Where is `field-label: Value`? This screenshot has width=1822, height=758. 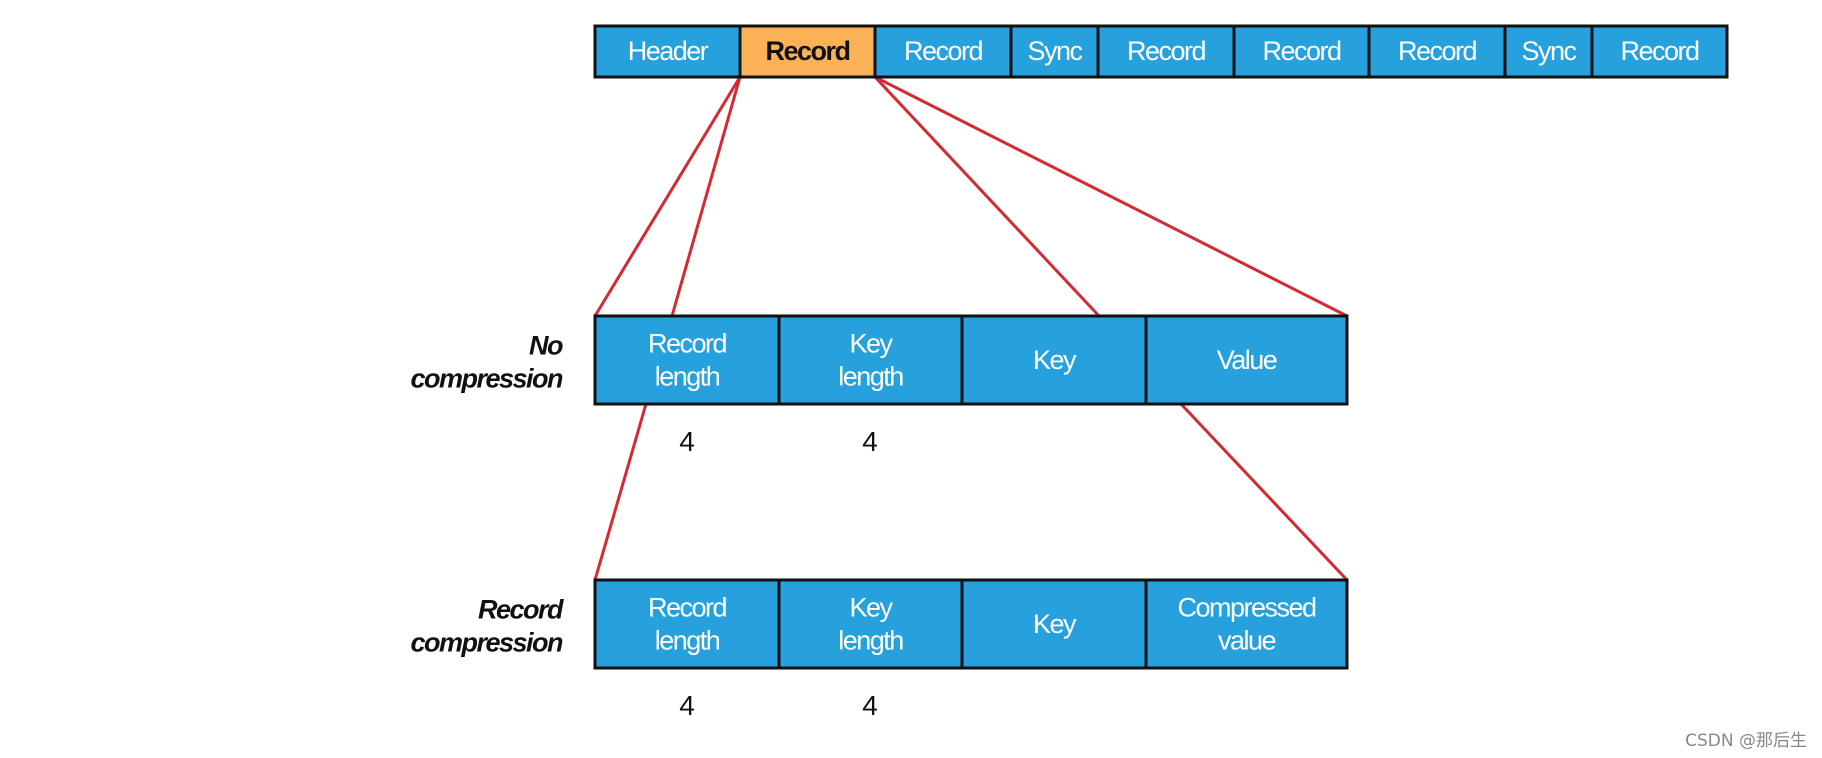
field-label: Value is located at coordinates (1247, 360).